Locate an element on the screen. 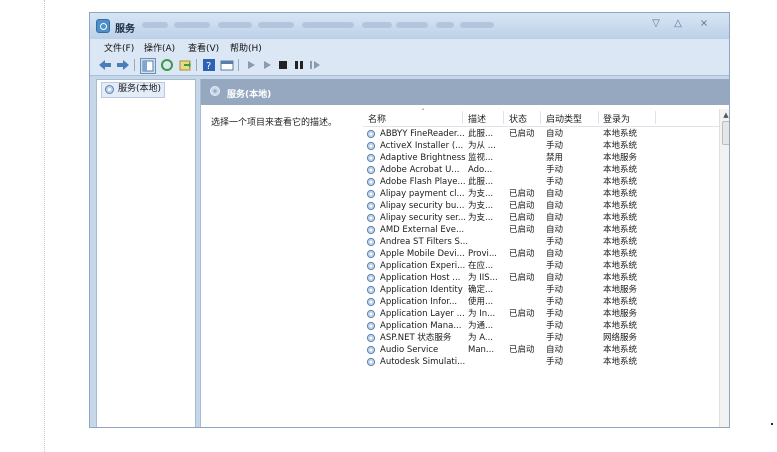  service-gear-icon is located at coordinates (215, 92).